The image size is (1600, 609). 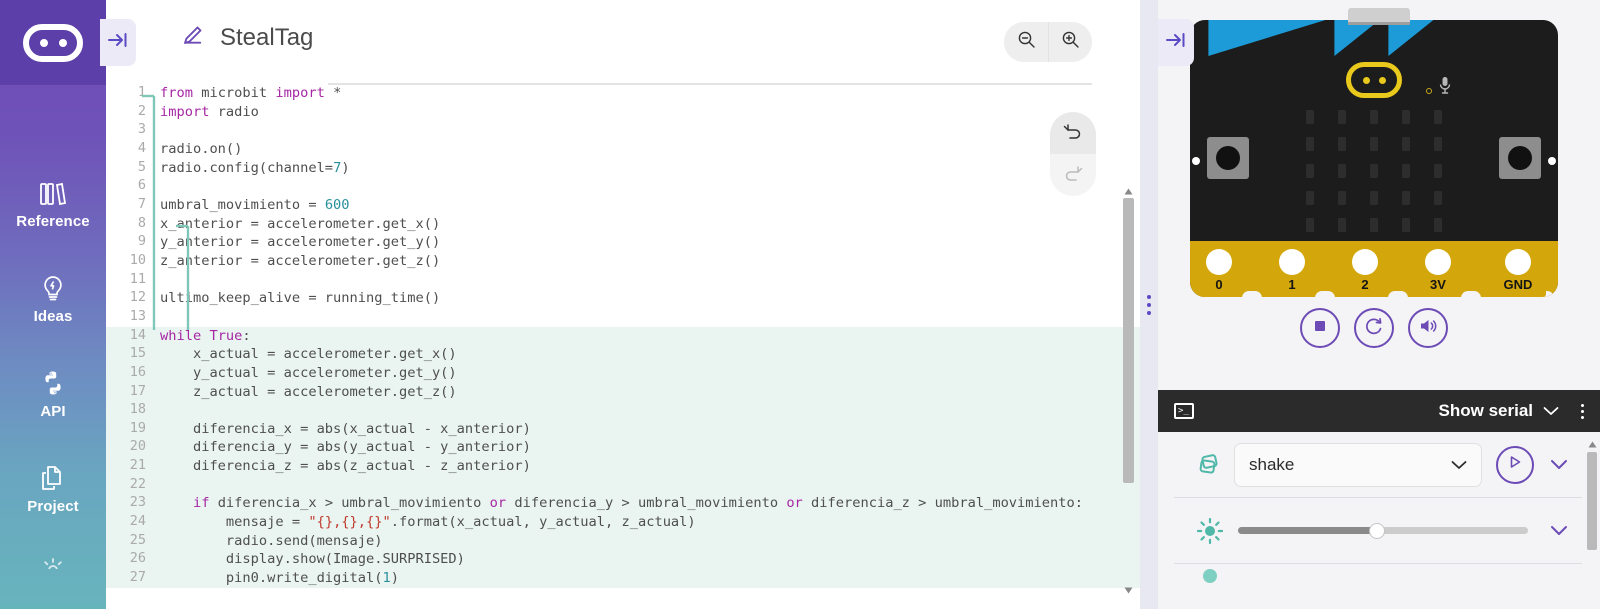 What do you see at coordinates (1428, 328) in the screenshot?
I see `mute-button` at bounding box center [1428, 328].